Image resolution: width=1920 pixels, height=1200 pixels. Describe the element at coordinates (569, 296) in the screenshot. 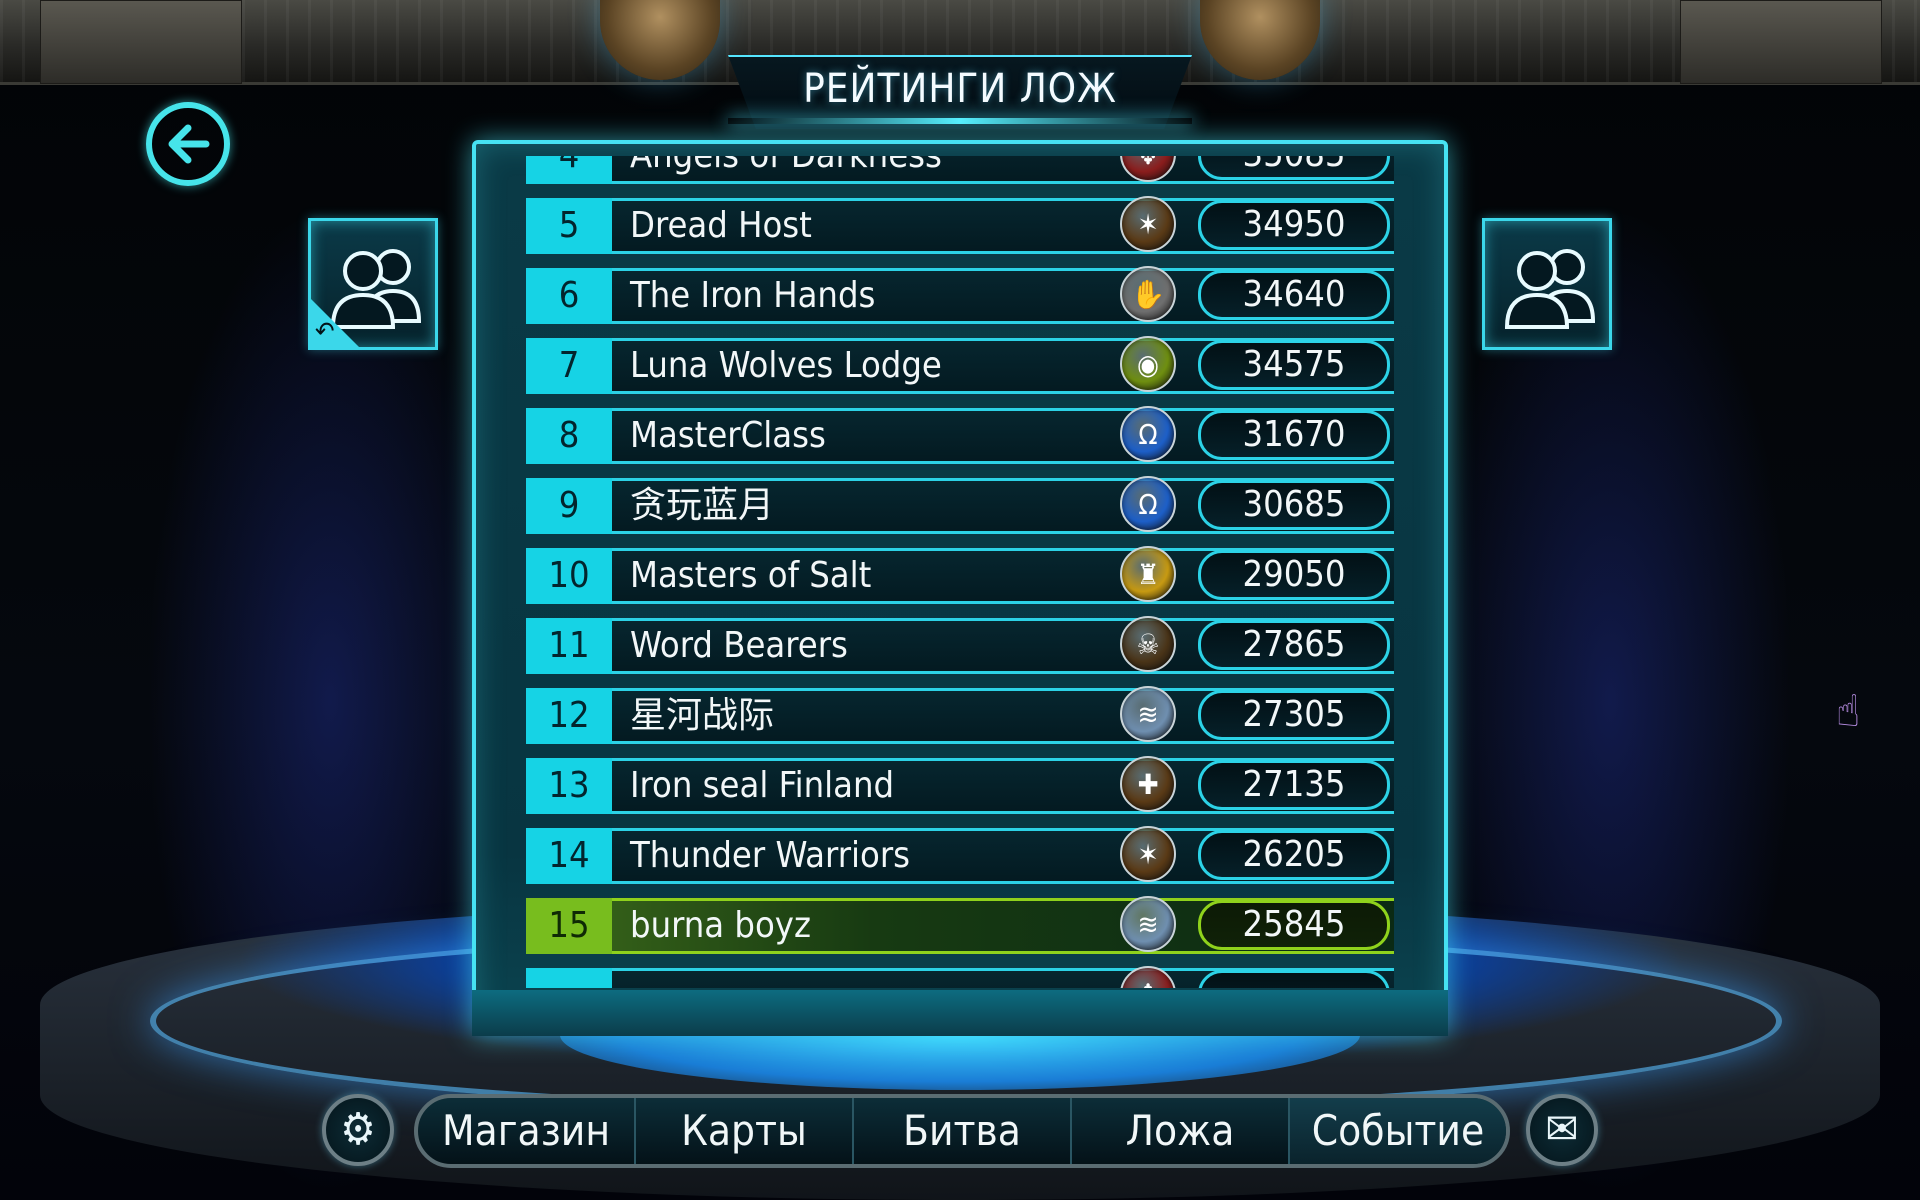

I see `rank-number: 6` at that location.